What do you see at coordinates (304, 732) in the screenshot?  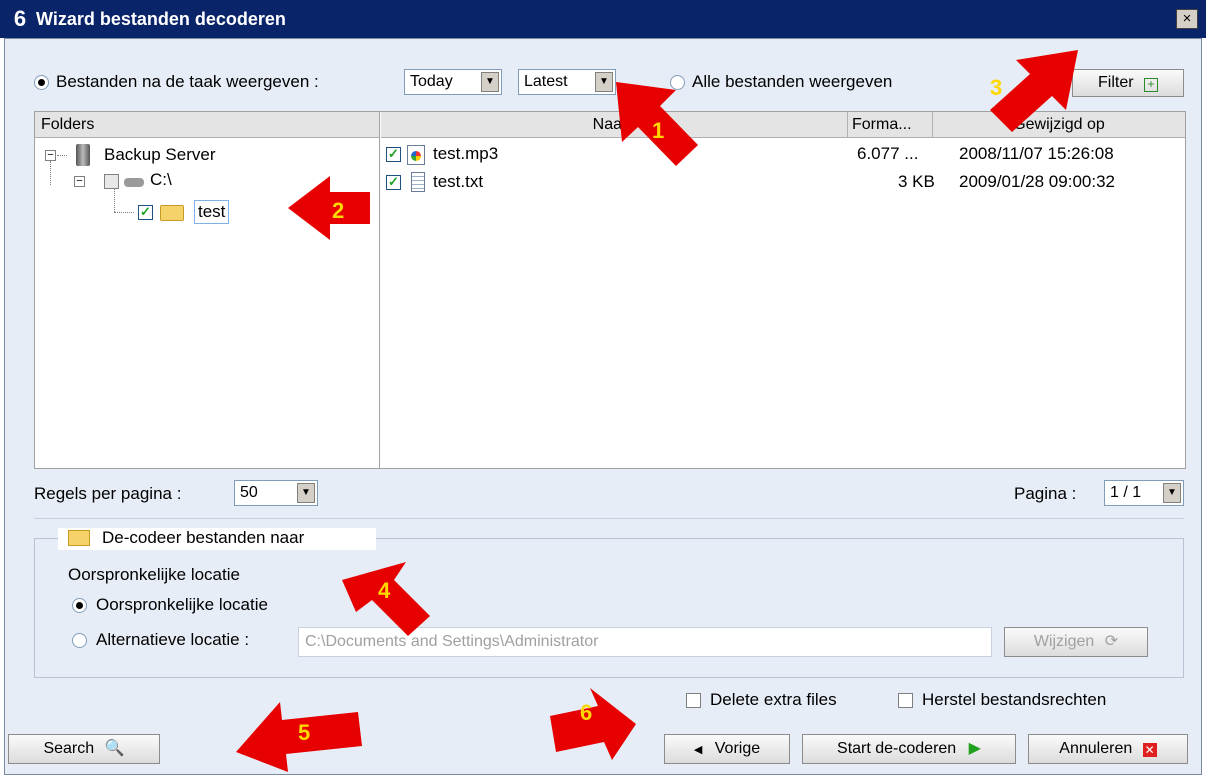 I see `marker-label-5: 5` at bounding box center [304, 732].